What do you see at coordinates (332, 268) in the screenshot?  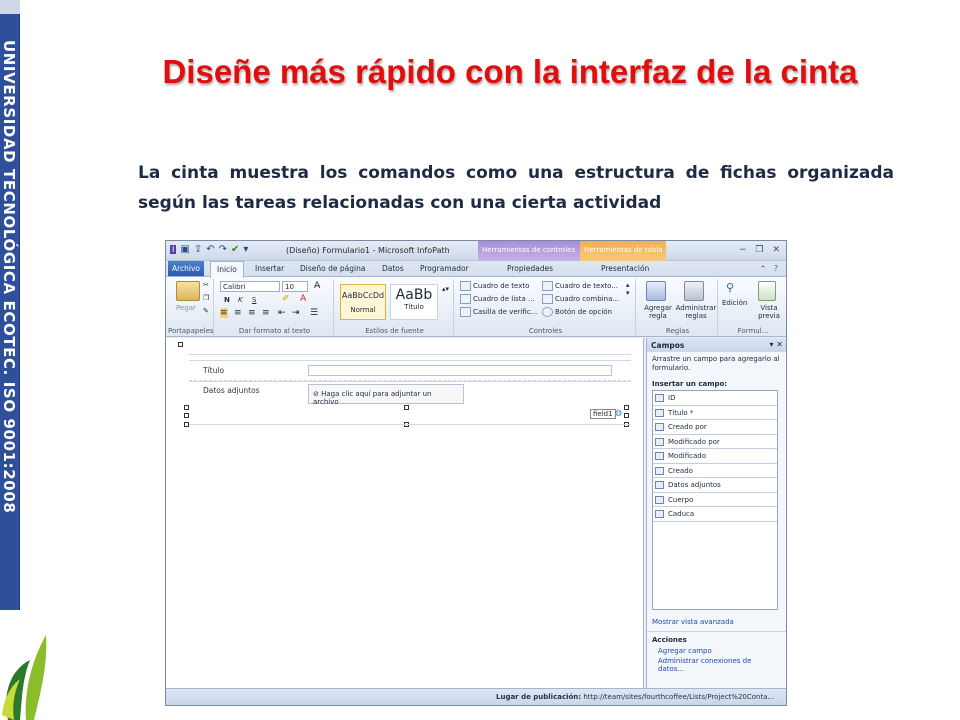 I see `tab-diseno-pagina: Diseño de página` at bounding box center [332, 268].